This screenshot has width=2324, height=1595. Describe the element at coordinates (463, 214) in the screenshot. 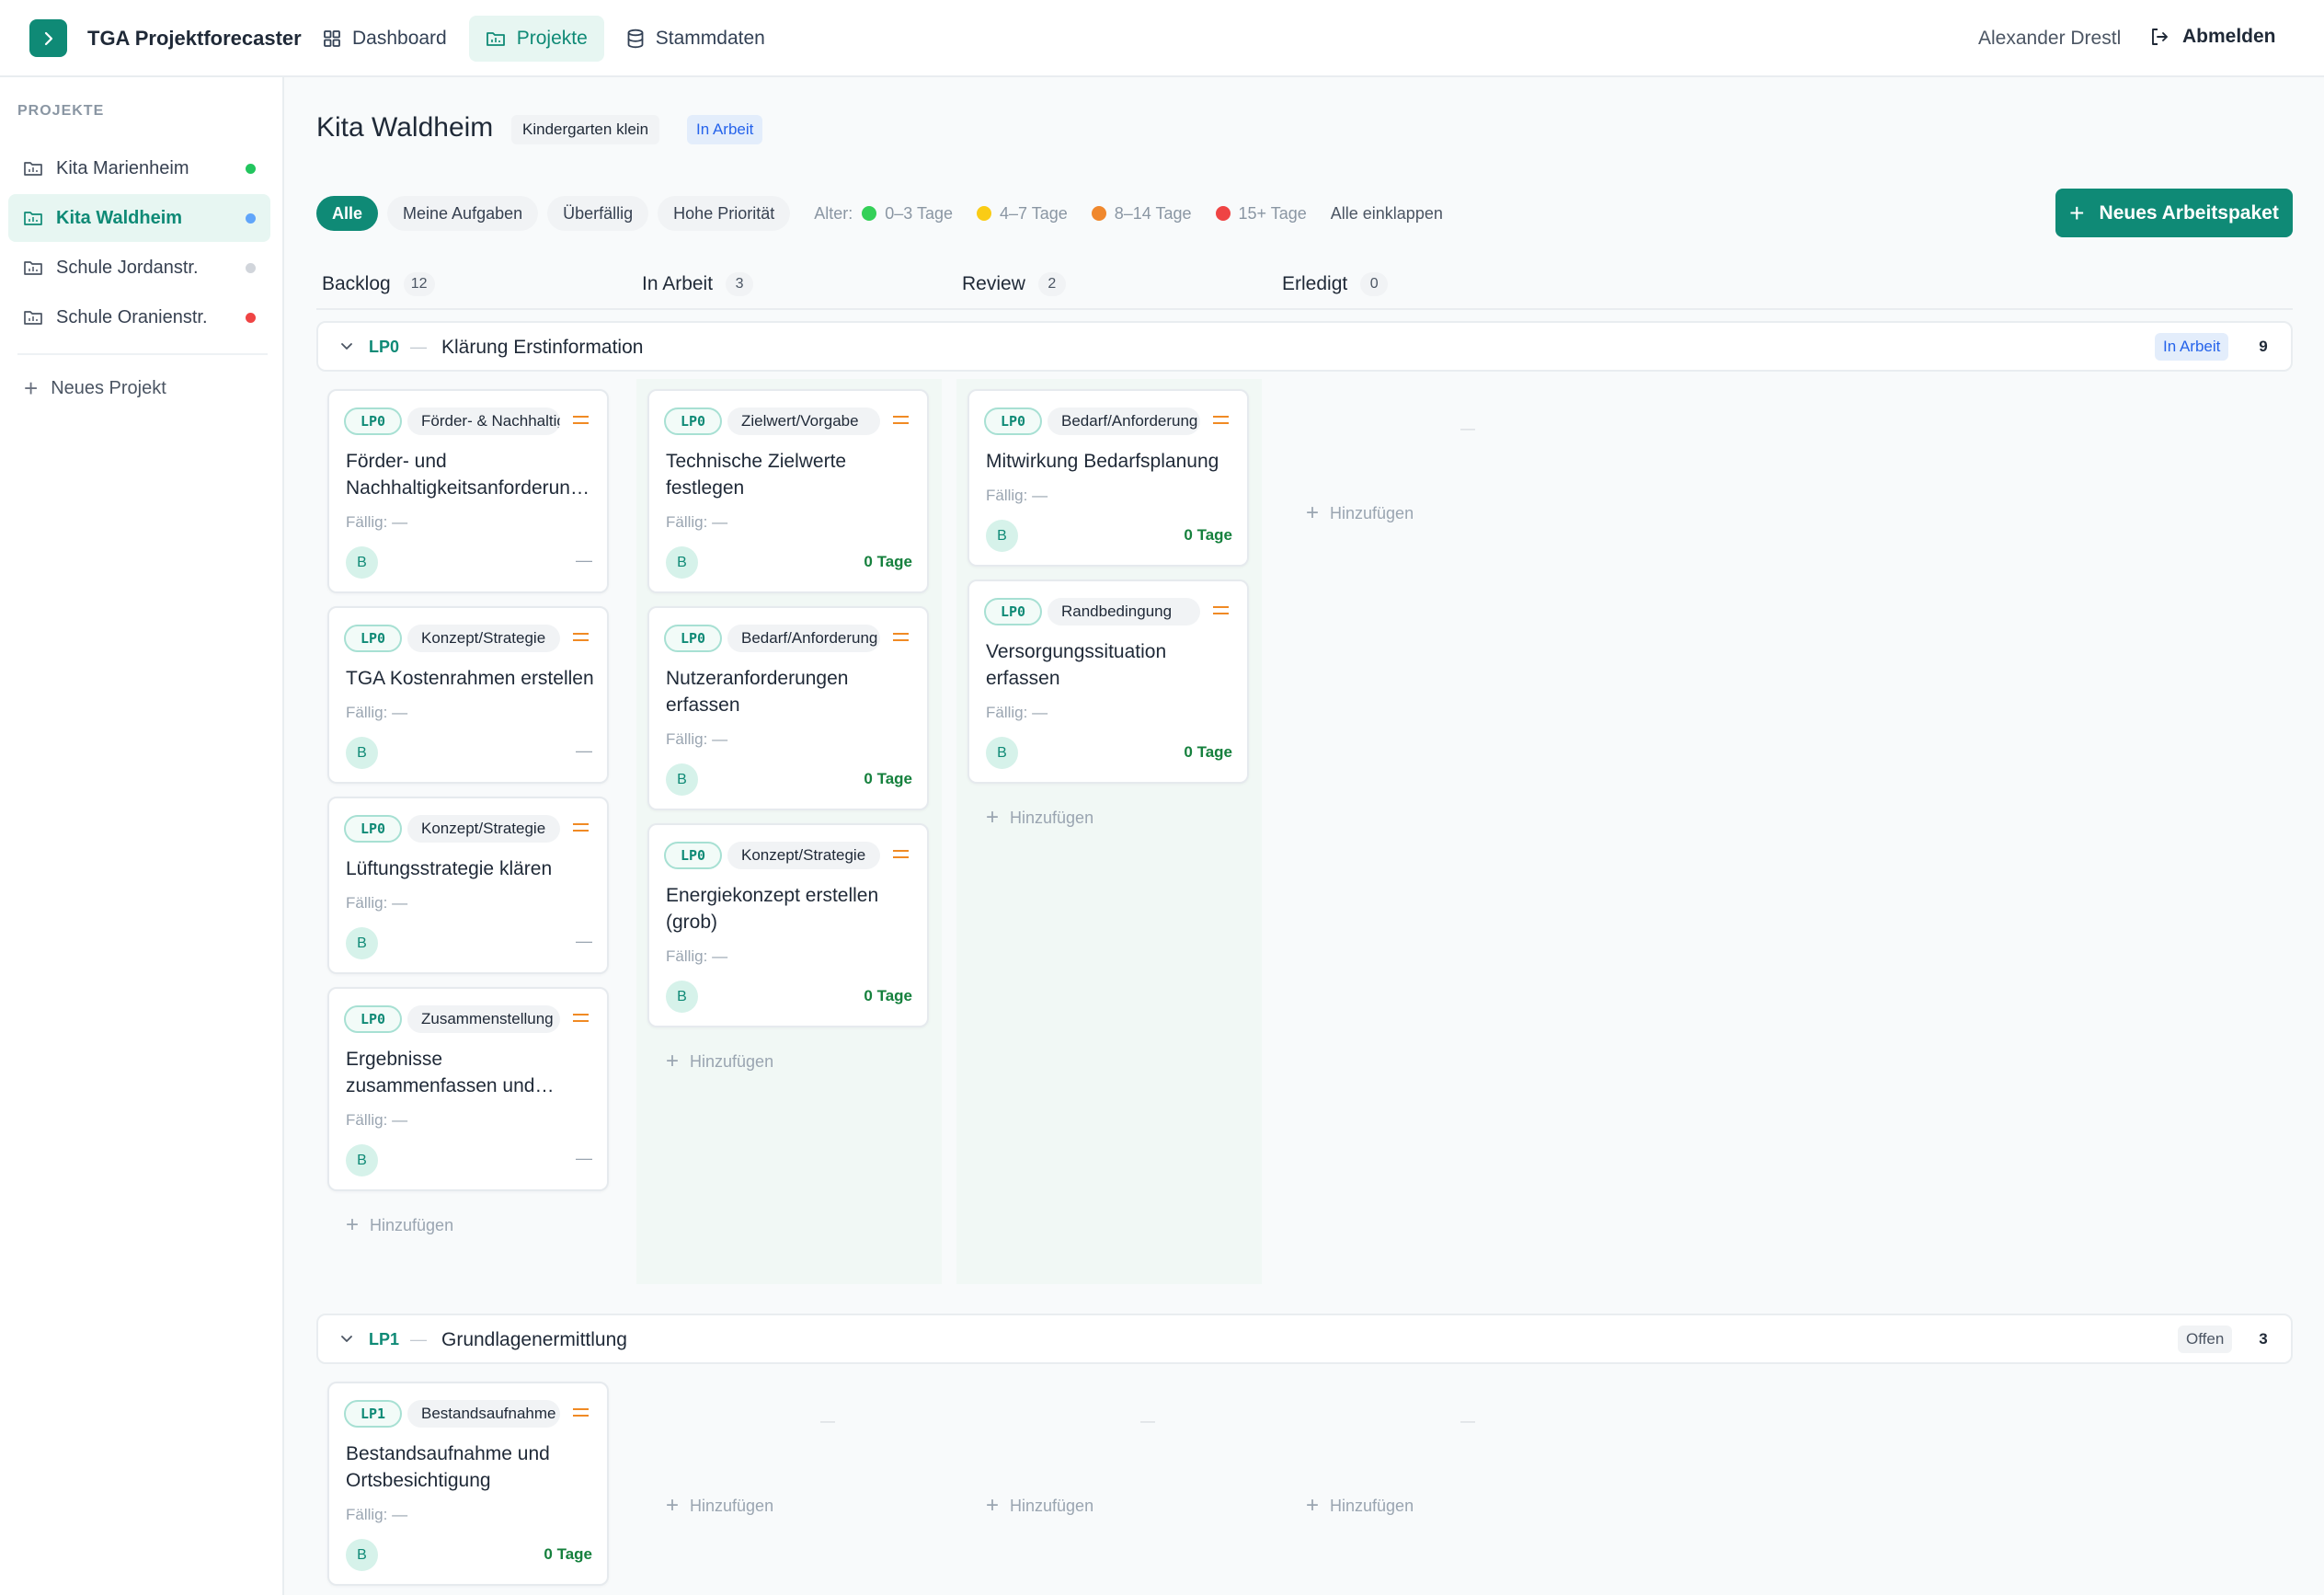

I see `filter-meine-aufgaben: Meine Aufgaben` at that location.